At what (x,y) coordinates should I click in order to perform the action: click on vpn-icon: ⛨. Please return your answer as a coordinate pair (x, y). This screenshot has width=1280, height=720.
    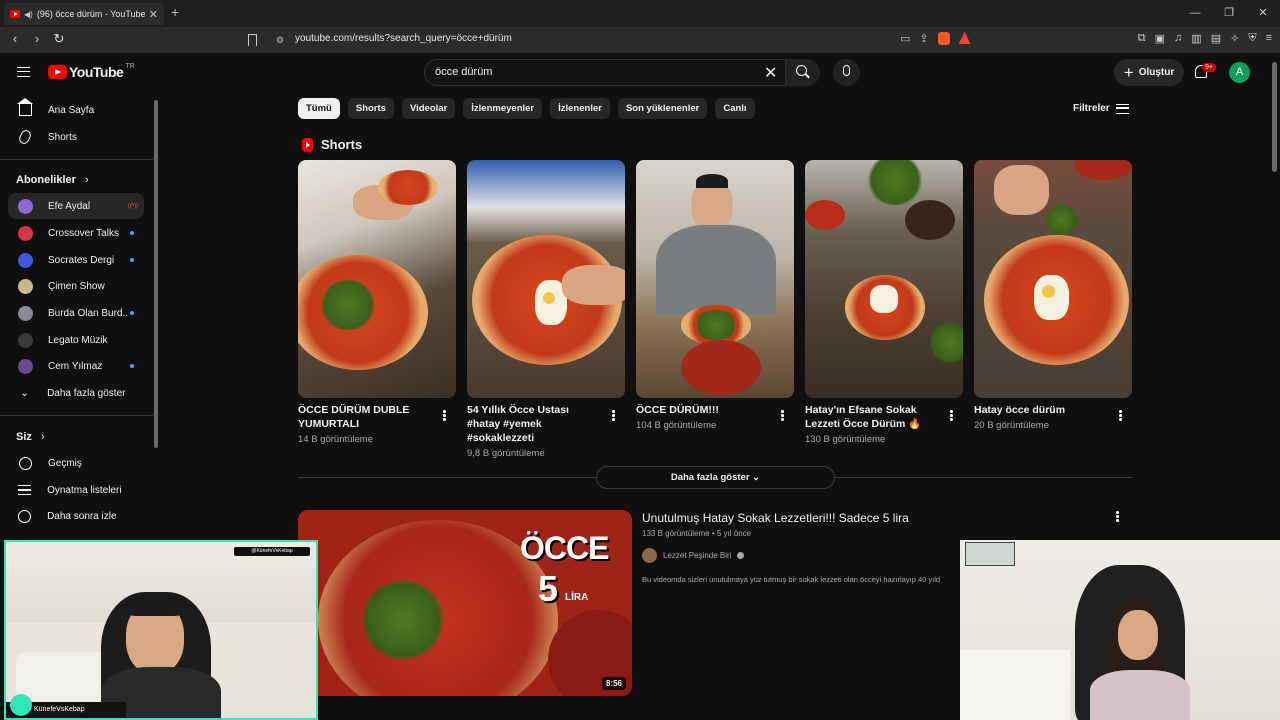
    Looking at the image, I should click on (1252, 38).